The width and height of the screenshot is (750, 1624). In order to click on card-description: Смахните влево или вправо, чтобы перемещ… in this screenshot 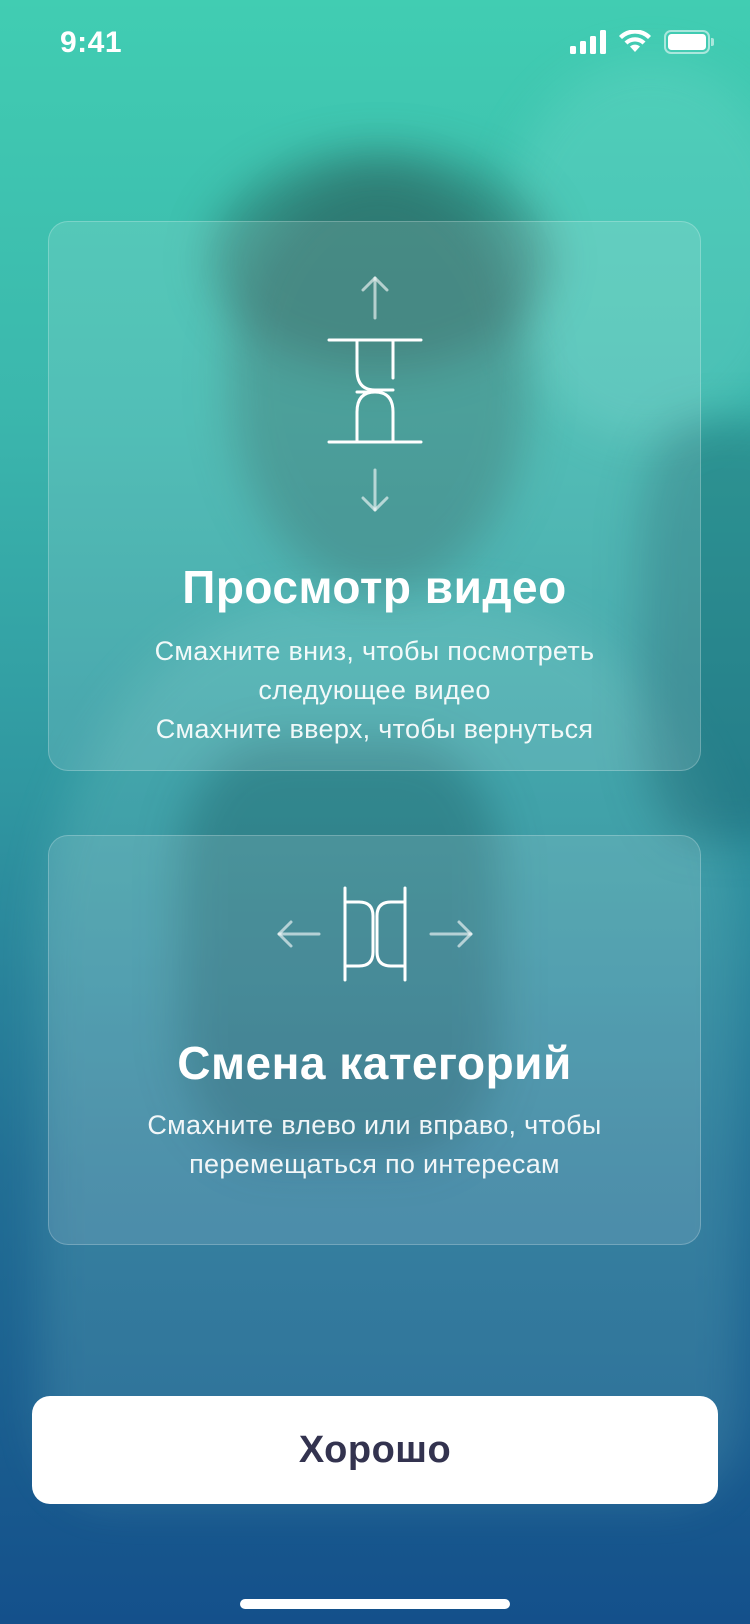, I will do `click(374, 1145)`.